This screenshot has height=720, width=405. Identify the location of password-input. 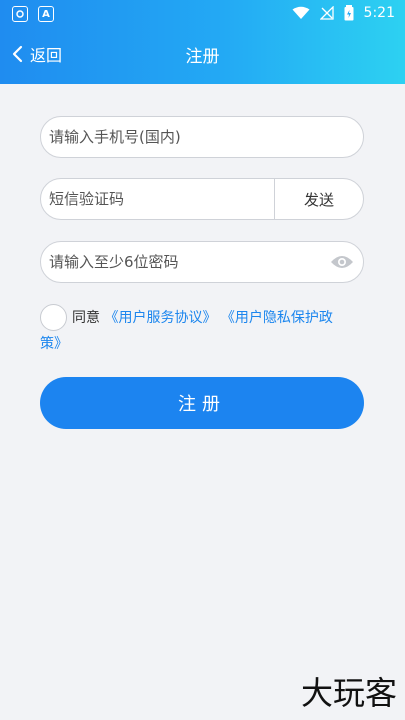
(184, 262).